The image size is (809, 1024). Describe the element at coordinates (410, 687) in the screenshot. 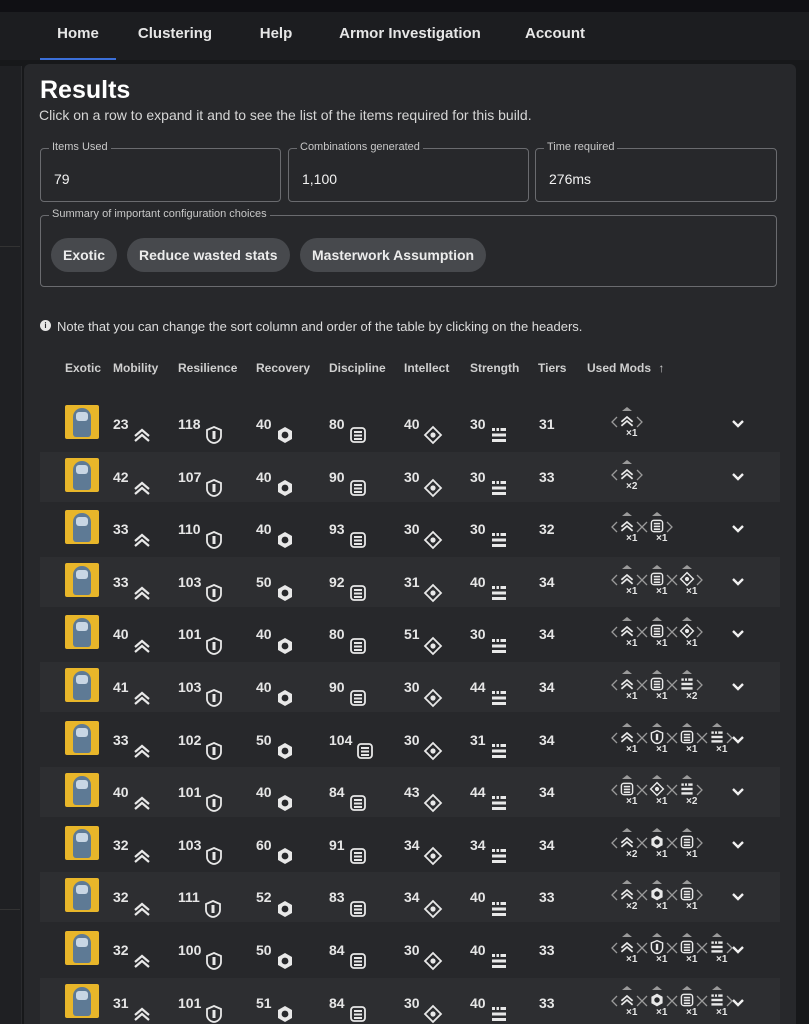

I see `table-row: 41 103 40 90 30 44 34 ×1 ×1 ×2` at that location.